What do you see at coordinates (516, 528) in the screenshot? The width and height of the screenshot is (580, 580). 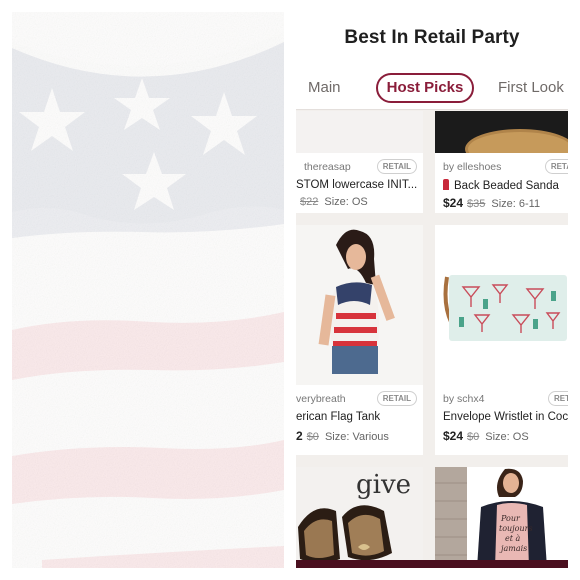 I see `cardigan-print-line: toujours` at bounding box center [516, 528].